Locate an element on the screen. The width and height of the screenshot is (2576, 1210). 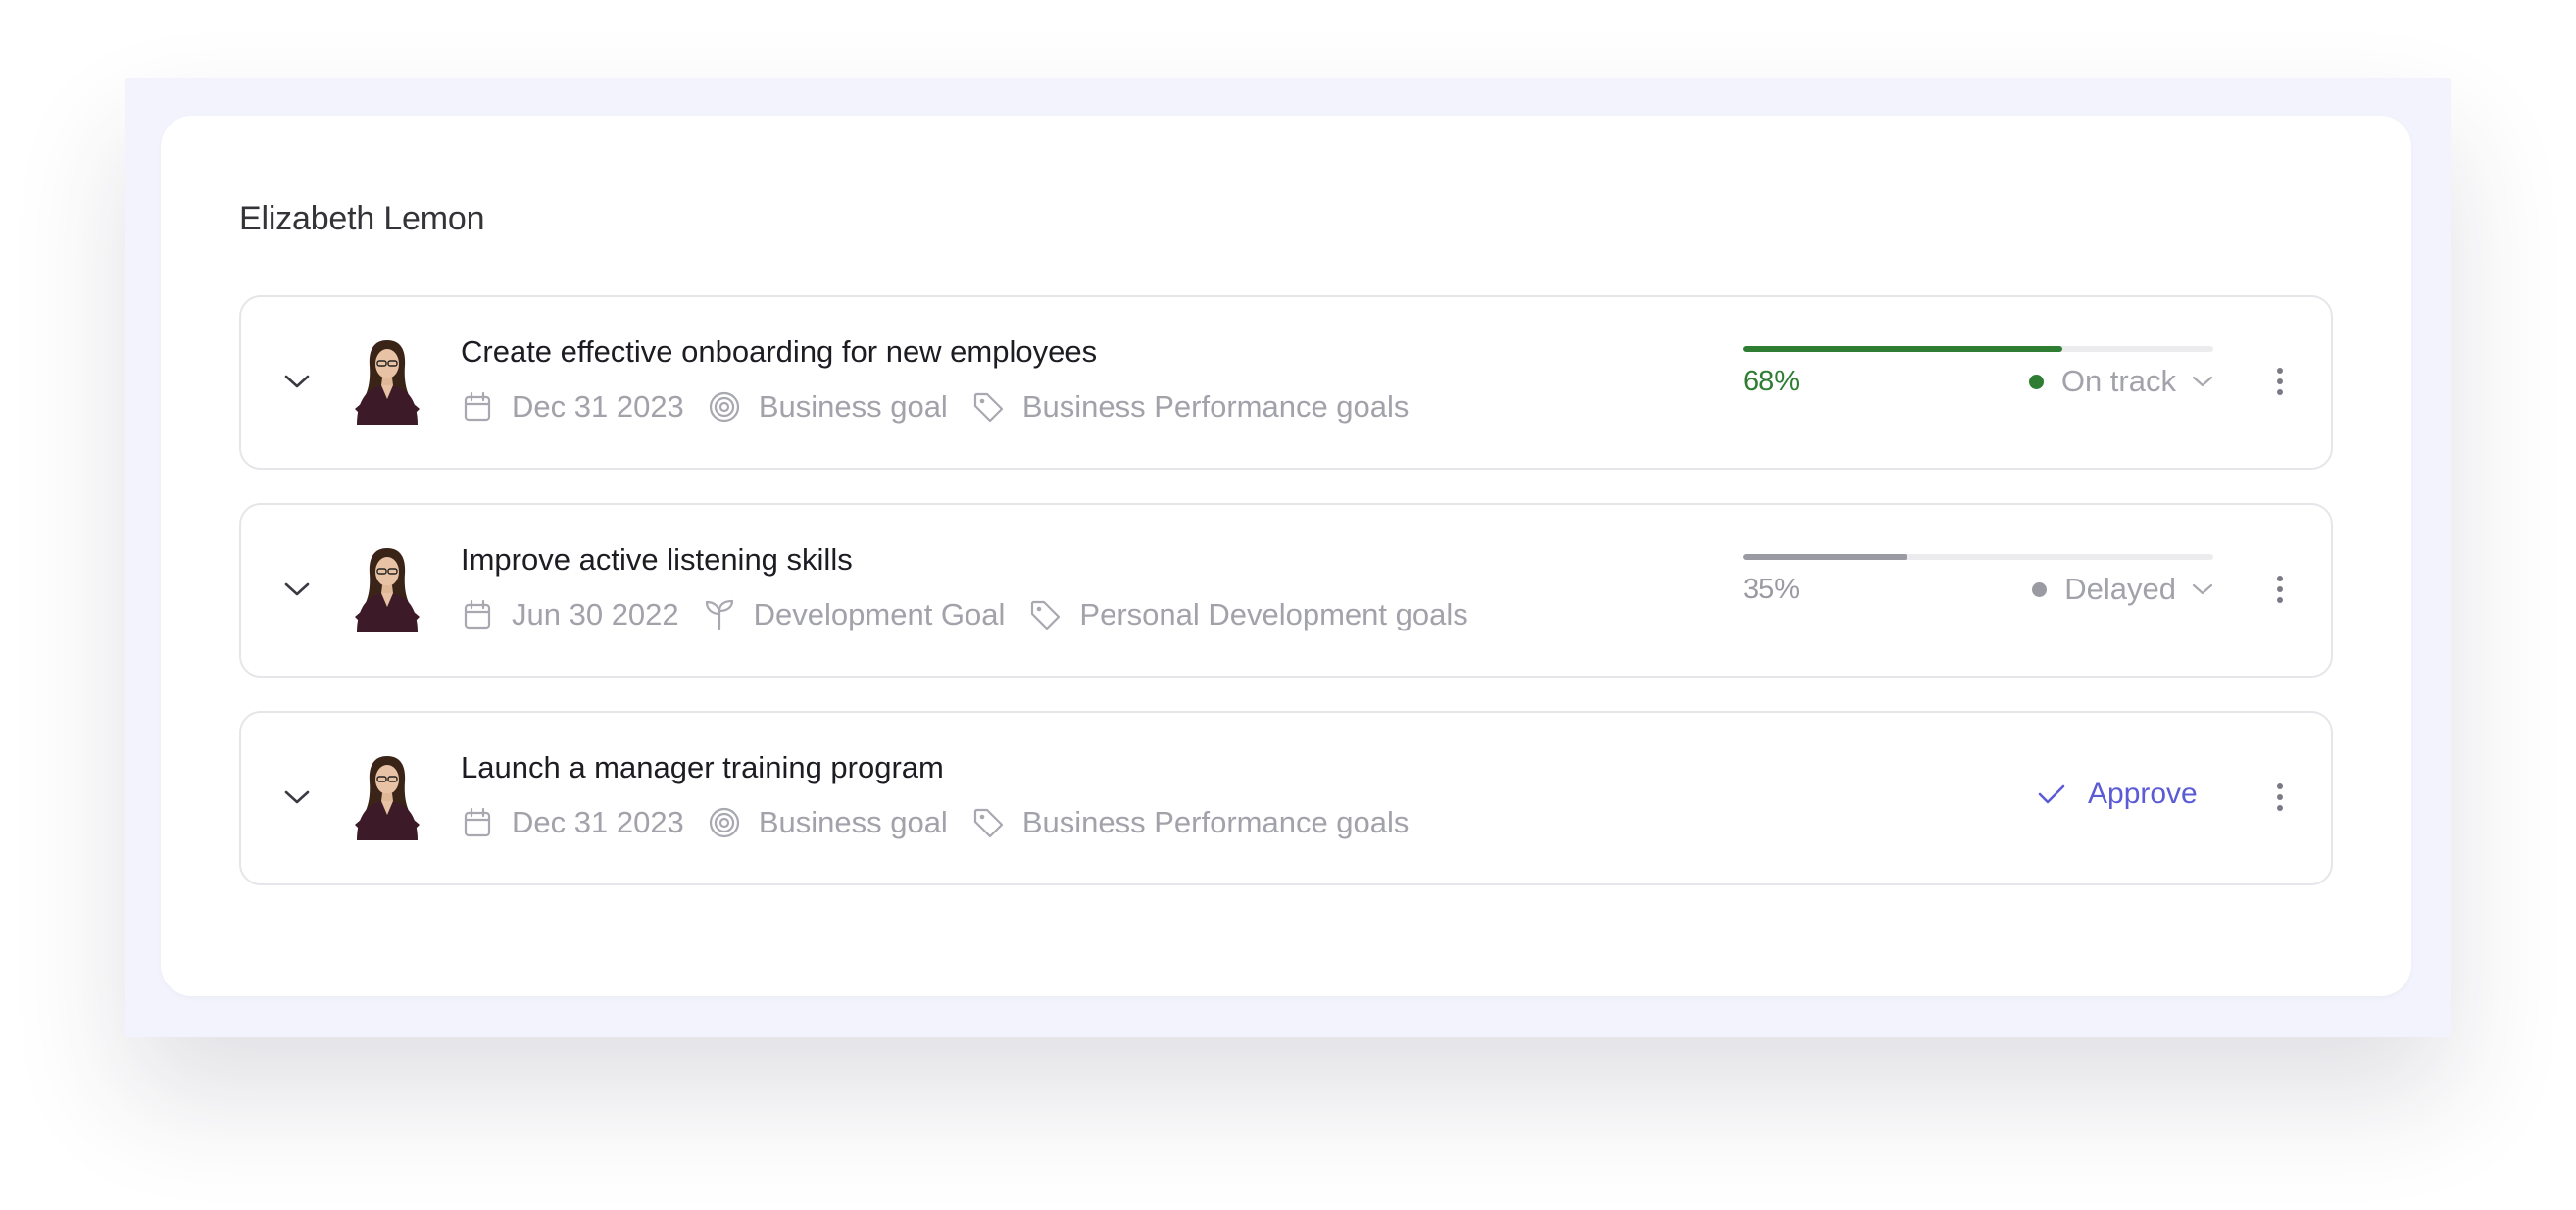
due-date: Jun 30 2022 is located at coordinates (595, 614).